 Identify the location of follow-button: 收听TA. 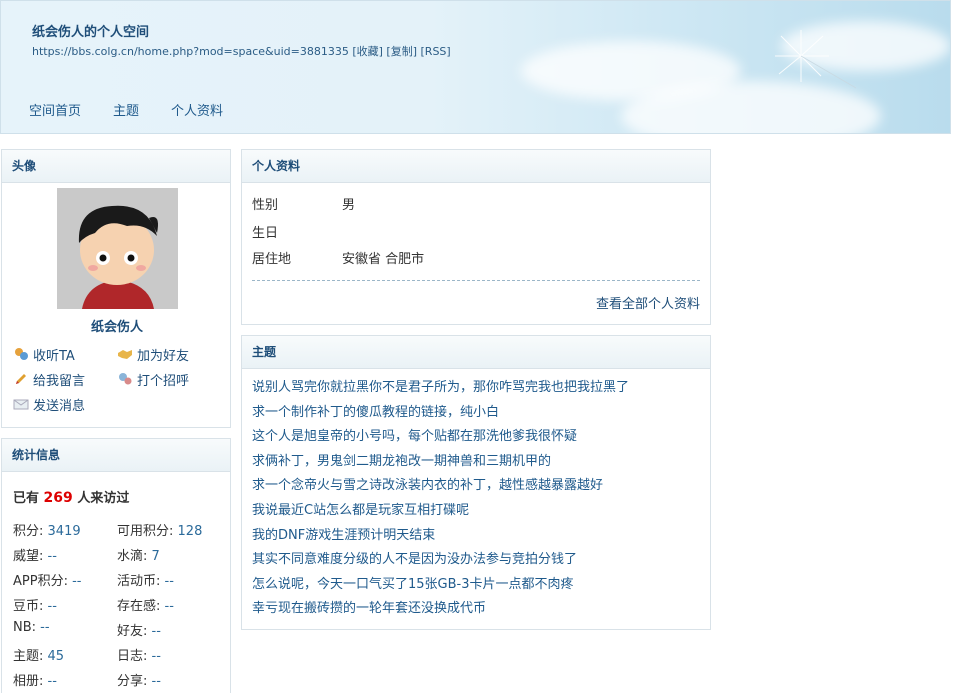
(65, 354).